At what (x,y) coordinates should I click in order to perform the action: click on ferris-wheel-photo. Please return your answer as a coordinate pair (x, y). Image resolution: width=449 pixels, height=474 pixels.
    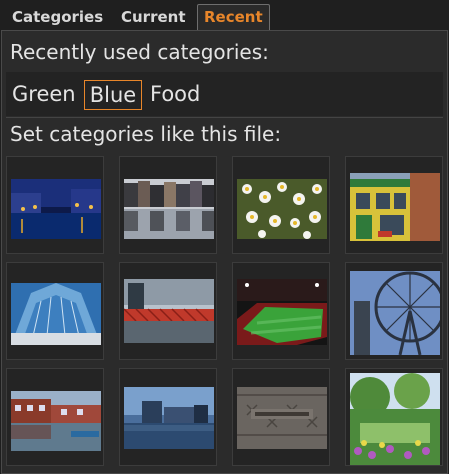
    Looking at the image, I should click on (395, 313).